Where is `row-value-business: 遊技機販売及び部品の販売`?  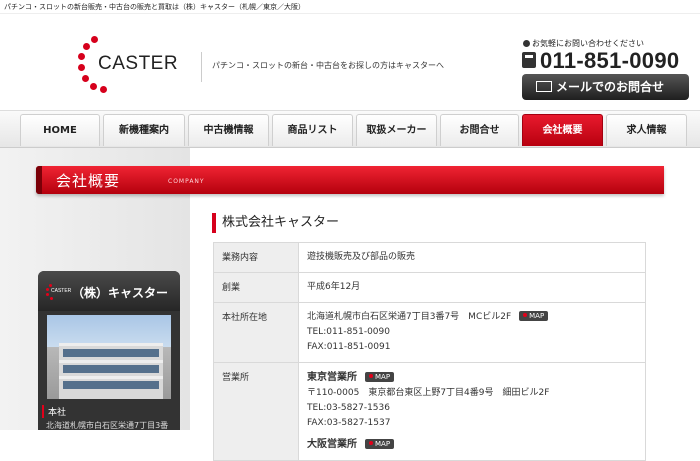 row-value-business: 遊技機販売及び部品の販売 is located at coordinates (472, 257).